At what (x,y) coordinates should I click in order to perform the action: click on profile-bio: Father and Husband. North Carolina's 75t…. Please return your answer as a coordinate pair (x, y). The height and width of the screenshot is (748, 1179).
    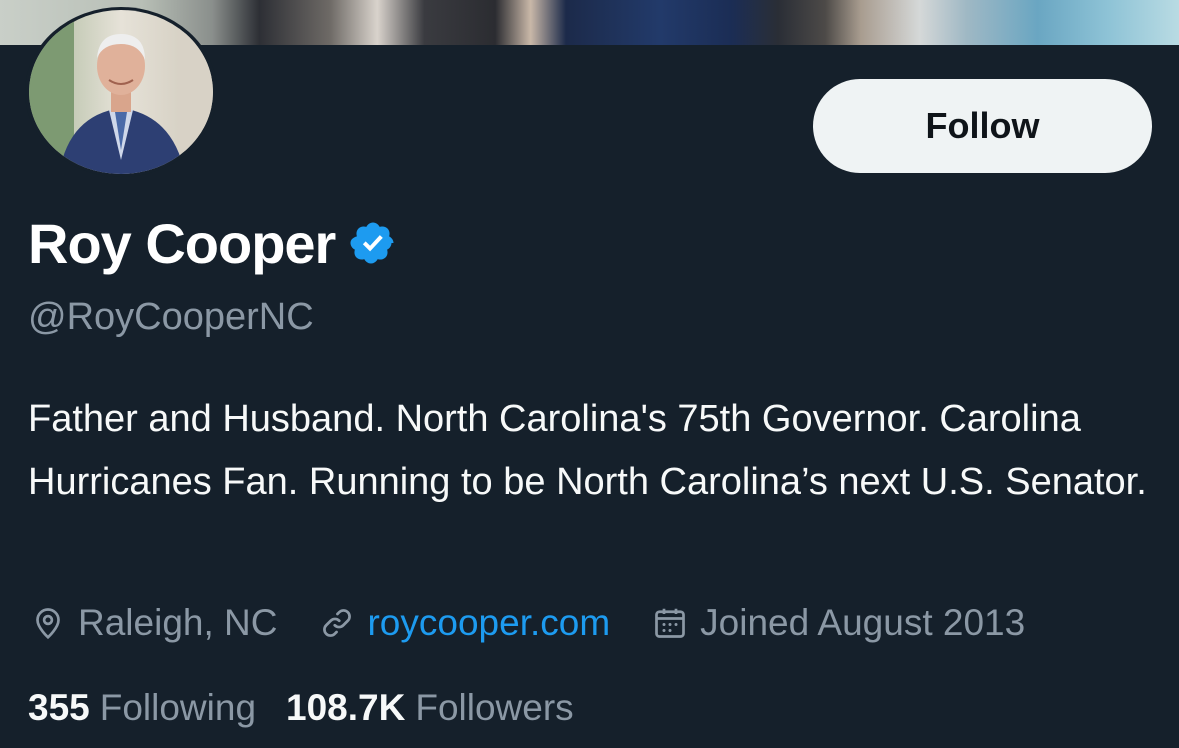
    Looking at the image, I should click on (587, 450).